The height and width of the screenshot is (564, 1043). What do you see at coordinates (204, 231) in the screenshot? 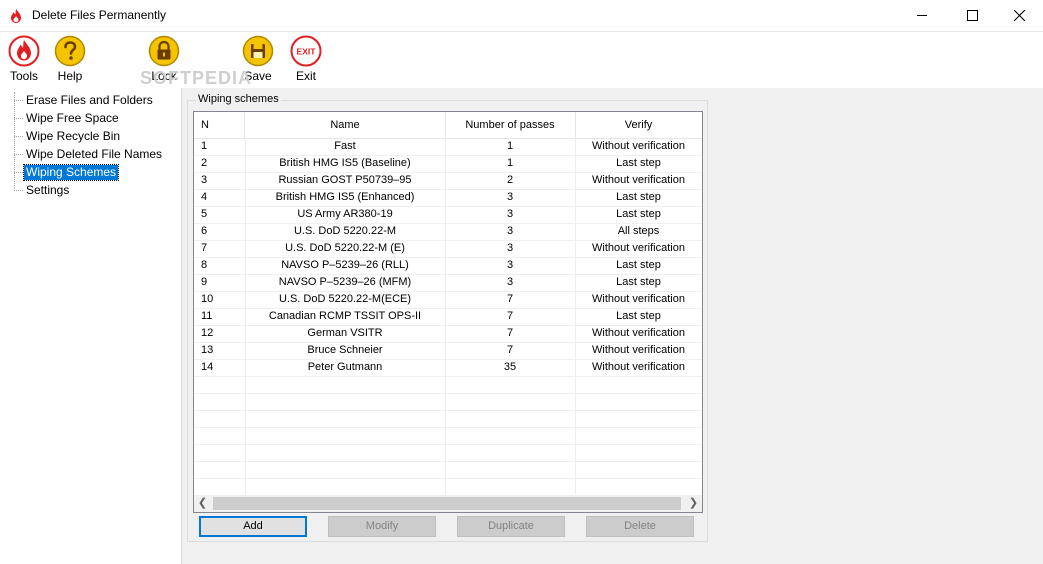
I see `cell-n: 6` at bounding box center [204, 231].